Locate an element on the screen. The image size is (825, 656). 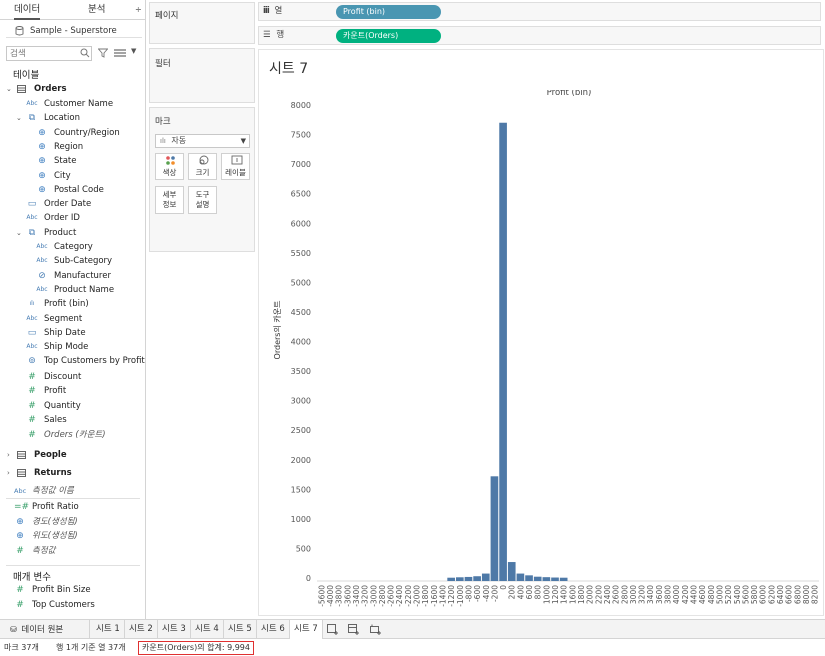
list-view-icon is located at coordinates (120, 53).